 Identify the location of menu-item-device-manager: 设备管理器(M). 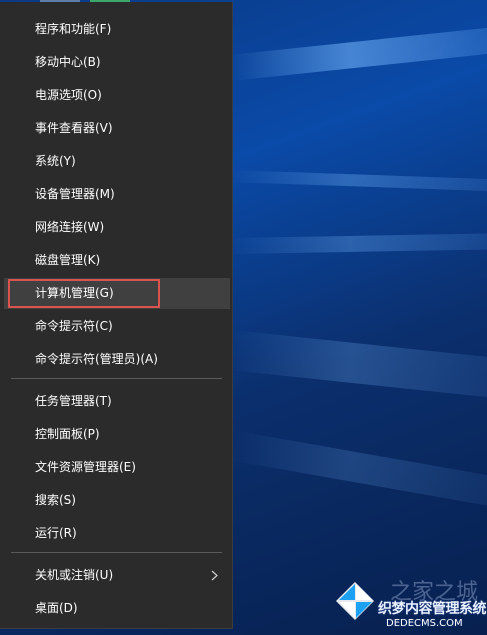
(117, 194).